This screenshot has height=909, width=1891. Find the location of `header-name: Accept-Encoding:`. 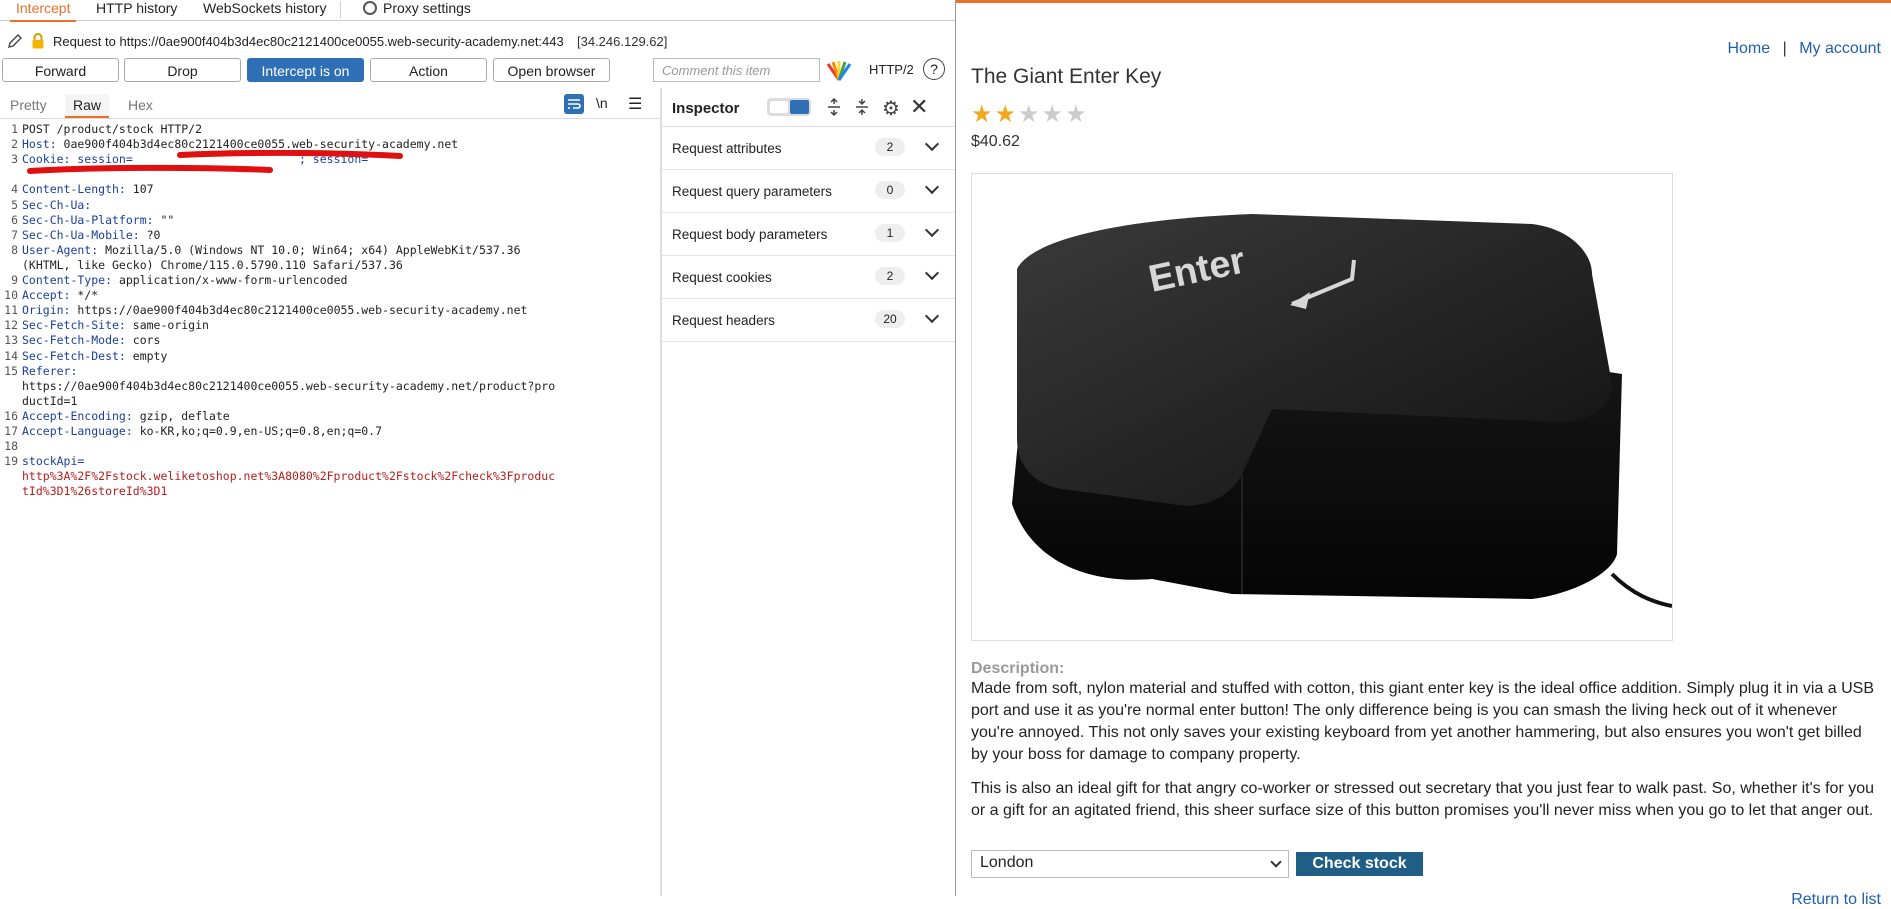

header-name: Accept-Encoding: is located at coordinates (77, 415).